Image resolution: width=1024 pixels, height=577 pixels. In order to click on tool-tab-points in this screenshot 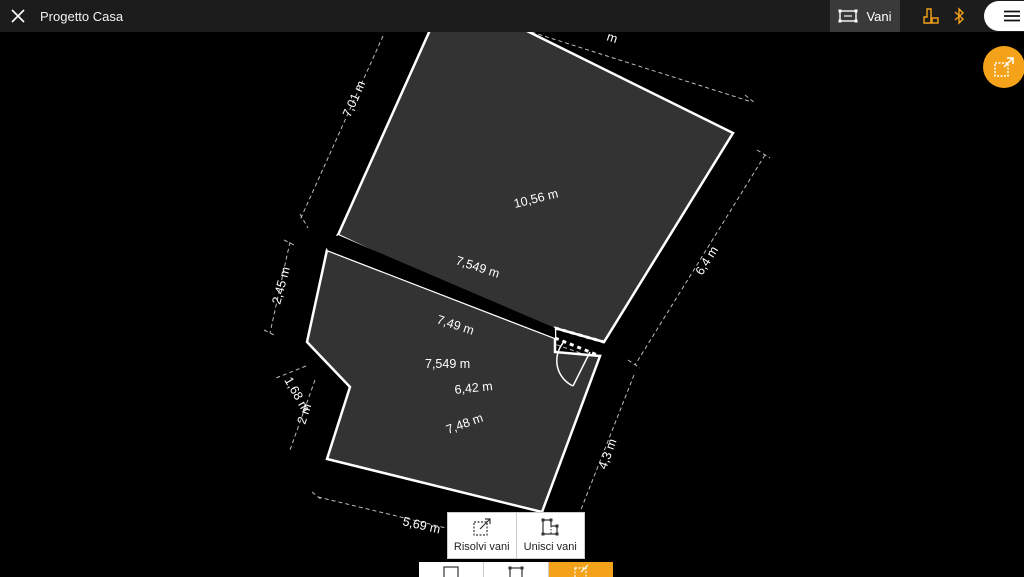, I will do `click(515, 569)`.